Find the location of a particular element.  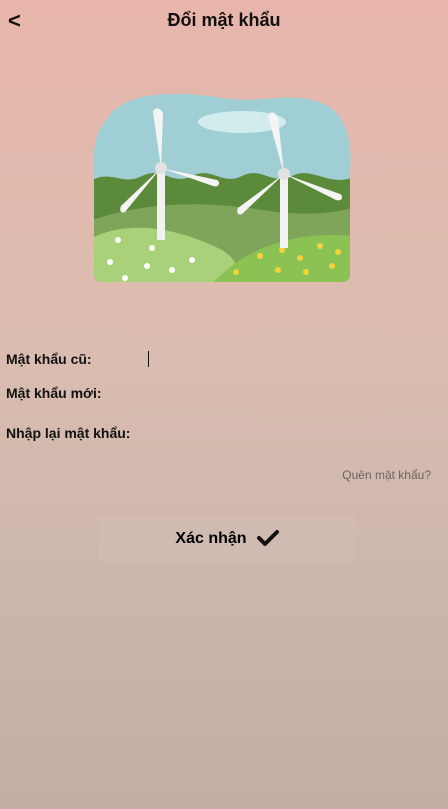

check-icon is located at coordinates (267, 539).